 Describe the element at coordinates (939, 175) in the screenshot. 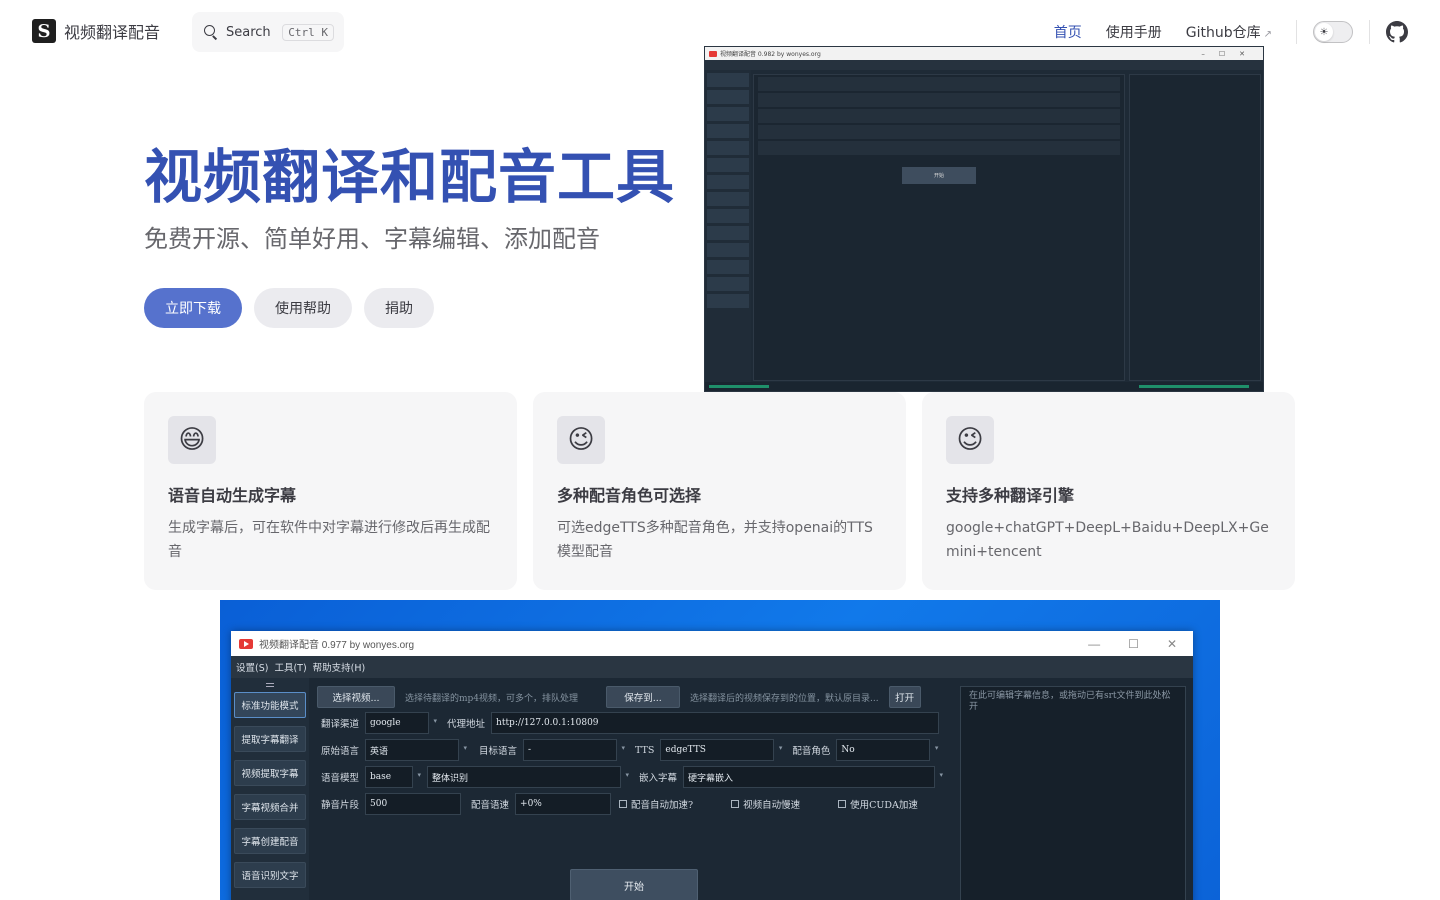

I see `screenshot-start-button: 开始` at that location.